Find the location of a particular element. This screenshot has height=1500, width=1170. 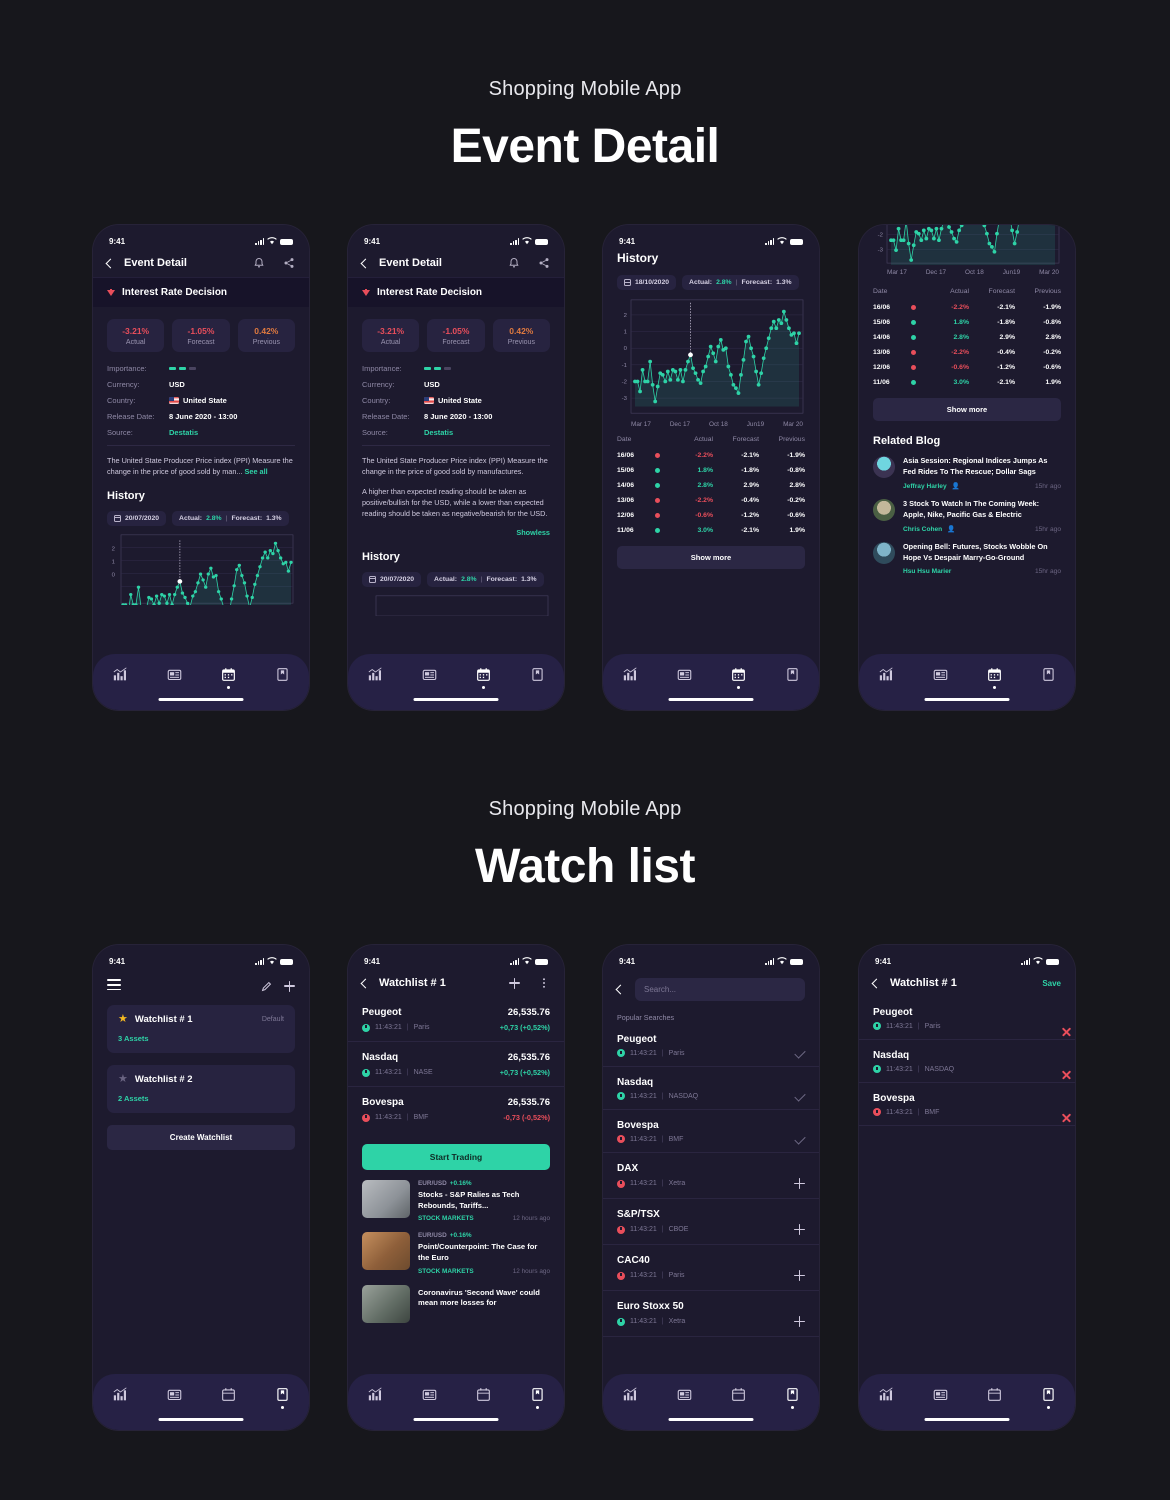

search-result-row: CAC40 11:43:21 | Paris is located at coordinates (711, 1268).